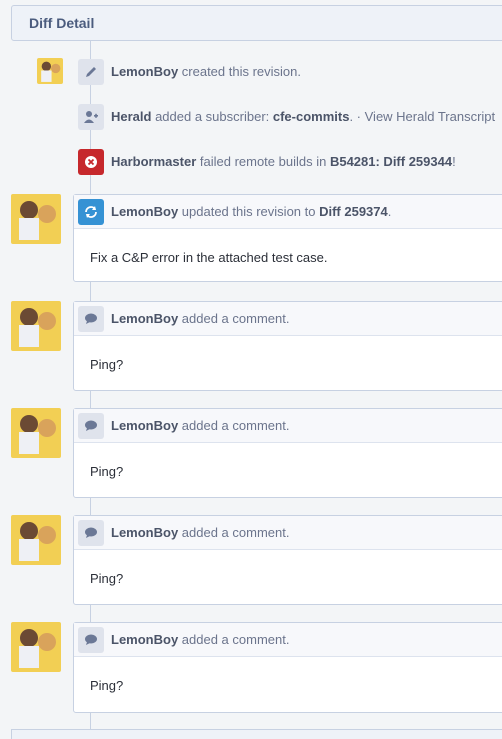 This screenshot has height=739, width=502. What do you see at coordinates (240, 71) in the screenshot?
I see `event-text: created this revision.` at bounding box center [240, 71].